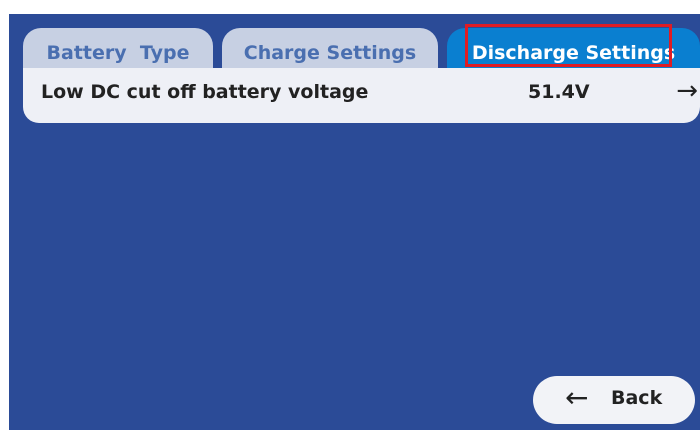 The height and width of the screenshot is (430, 700). Describe the element at coordinates (118, 53) in the screenshot. I see `tab-battery-type-label: Battery Type` at that location.